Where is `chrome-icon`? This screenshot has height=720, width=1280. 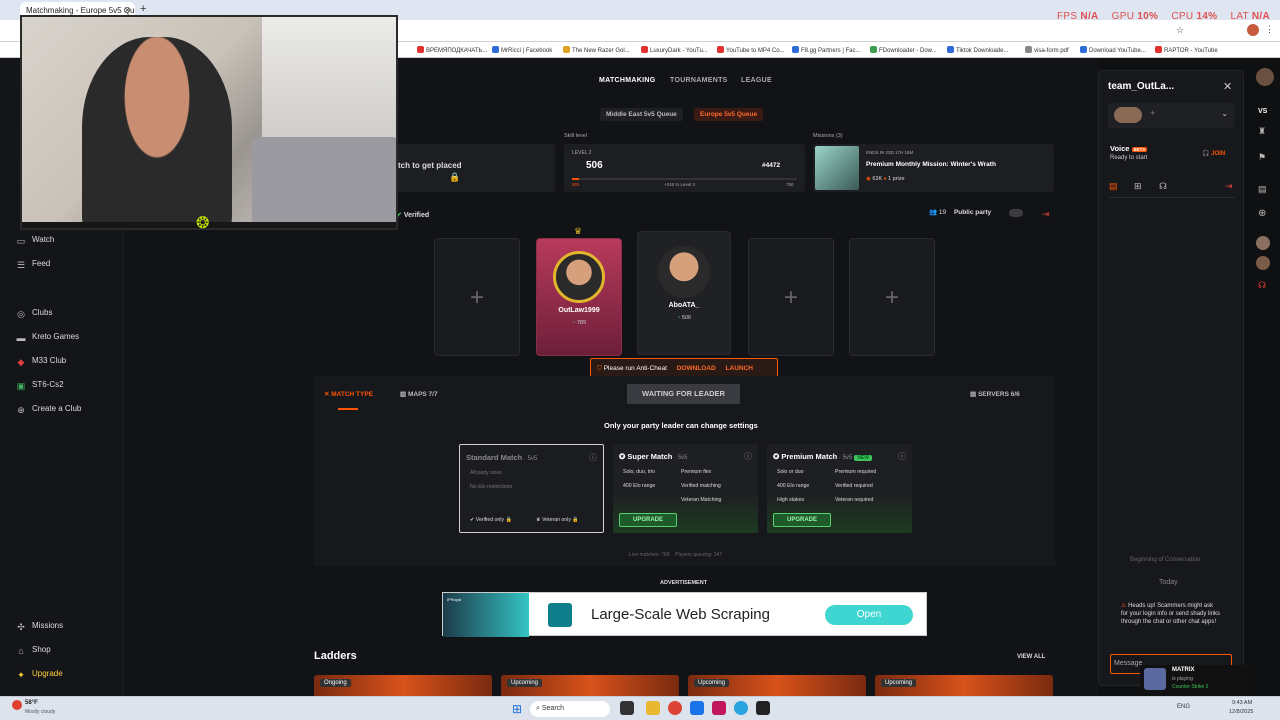 chrome-icon is located at coordinates (675, 708).